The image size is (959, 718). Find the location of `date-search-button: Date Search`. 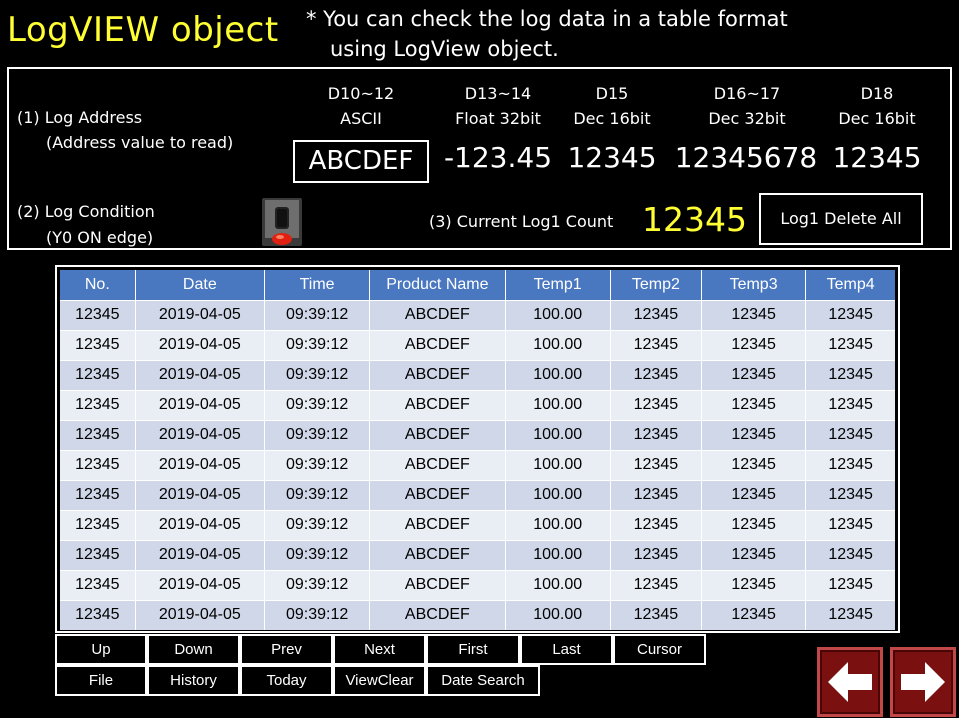

date-search-button: Date Search is located at coordinates (483, 680).